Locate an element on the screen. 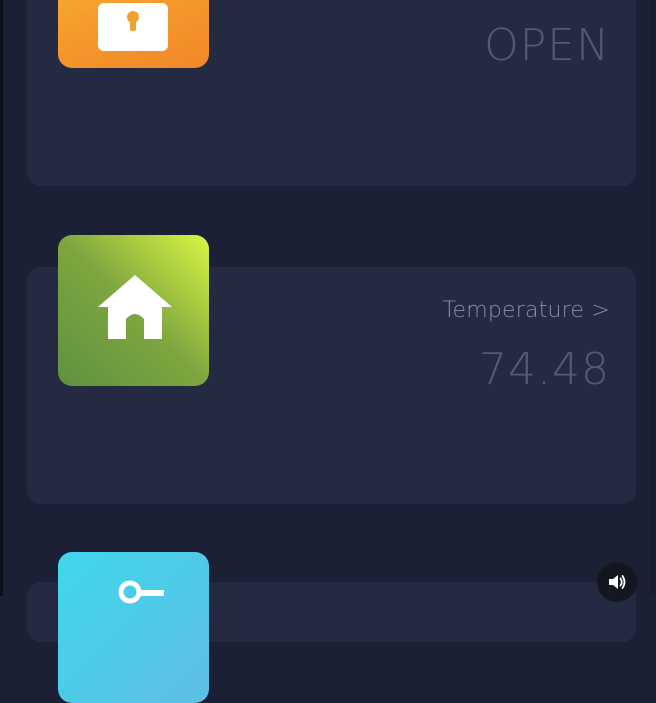 Image resolution: width=656 pixels, height=703 pixels. sound-button is located at coordinates (617, 582).